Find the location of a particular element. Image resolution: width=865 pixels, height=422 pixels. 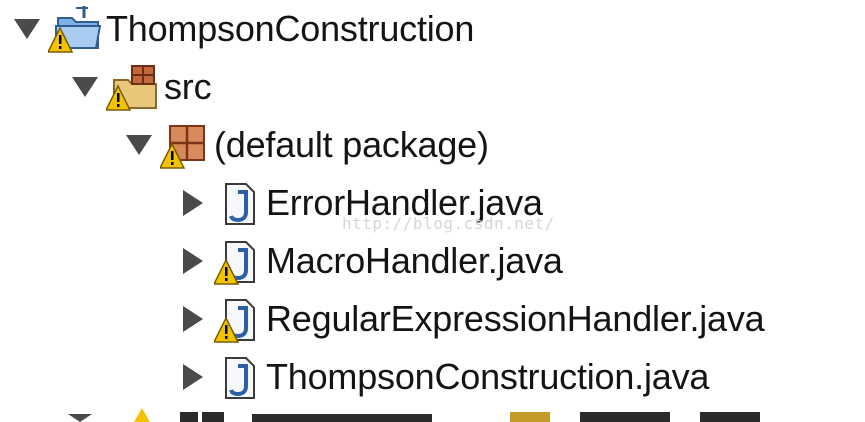

tree-item-default-package: (default package) is located at coordinates (305, 145).